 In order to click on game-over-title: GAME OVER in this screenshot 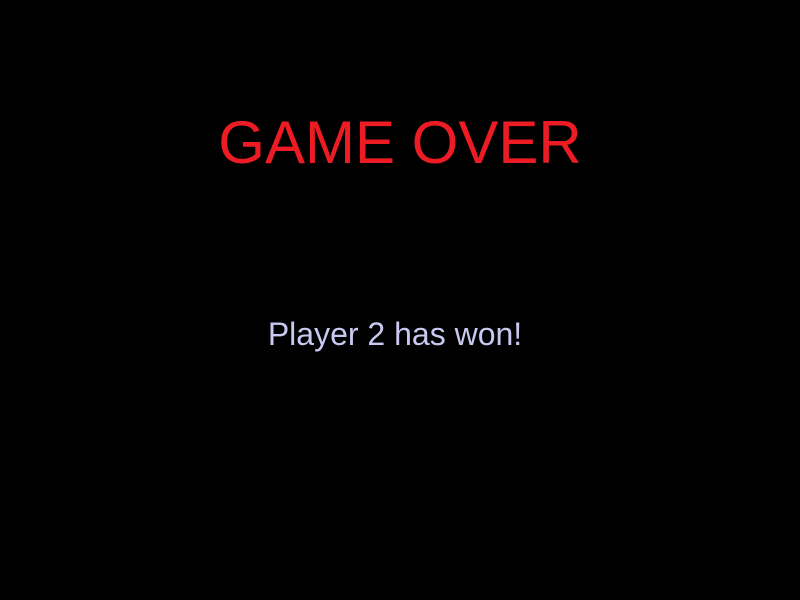, I will do `click(400, 142)`.